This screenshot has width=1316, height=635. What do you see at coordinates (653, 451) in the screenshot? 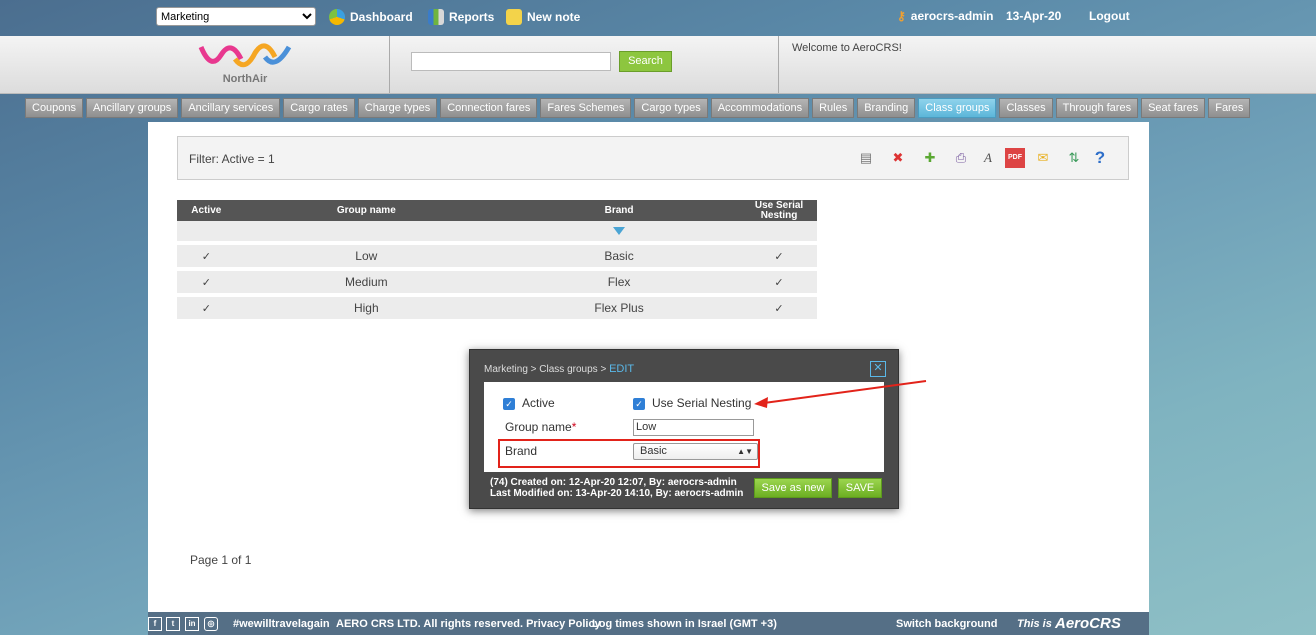
I see `brand-select-value: Basic` at bounding box center [653, 451].